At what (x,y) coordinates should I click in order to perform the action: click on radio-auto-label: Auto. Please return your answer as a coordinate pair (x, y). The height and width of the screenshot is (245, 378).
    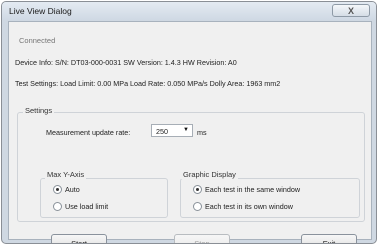
    Looking at the image, I should click on (72, 189).